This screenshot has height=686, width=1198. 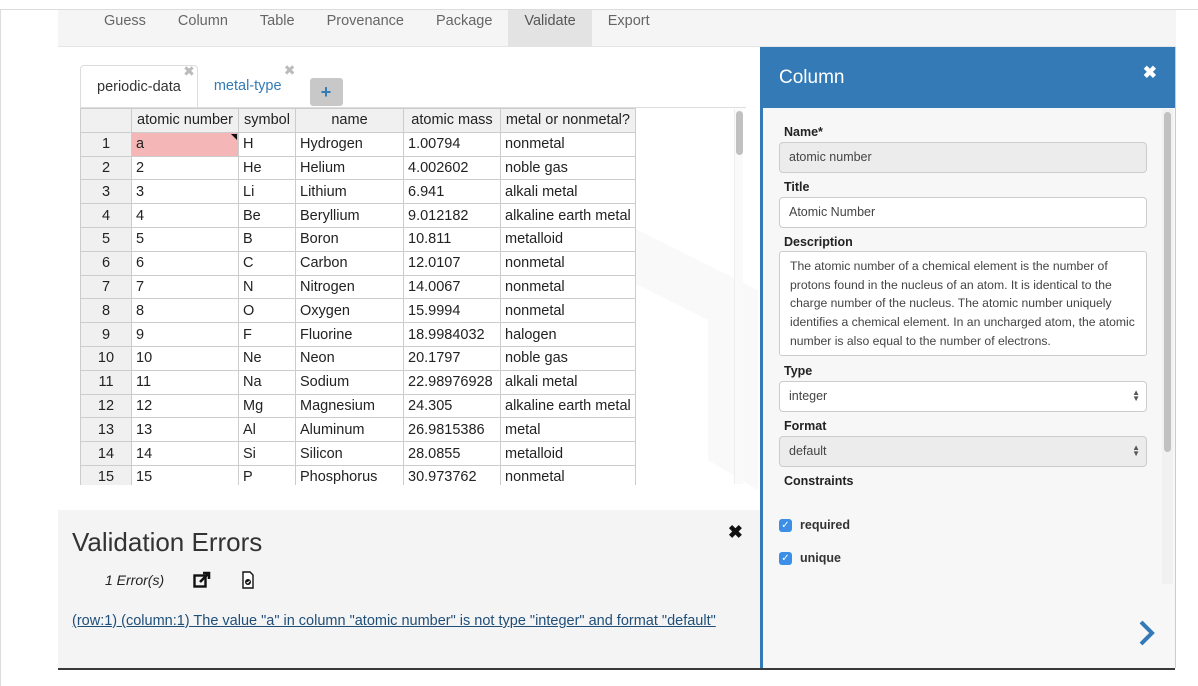 I want to click on table-cell: 3, so click(x=185, y=192).